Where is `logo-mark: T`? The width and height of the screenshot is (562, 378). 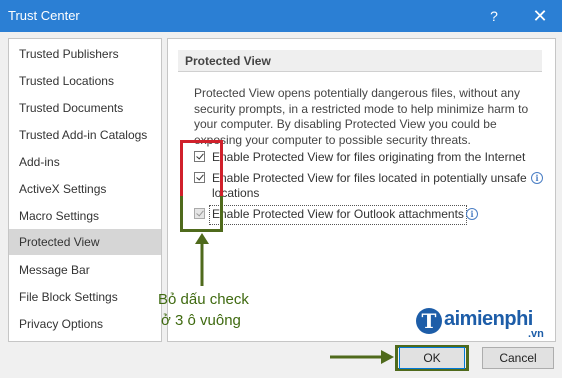
logo-mark: T is located at coordinates (429, 321).